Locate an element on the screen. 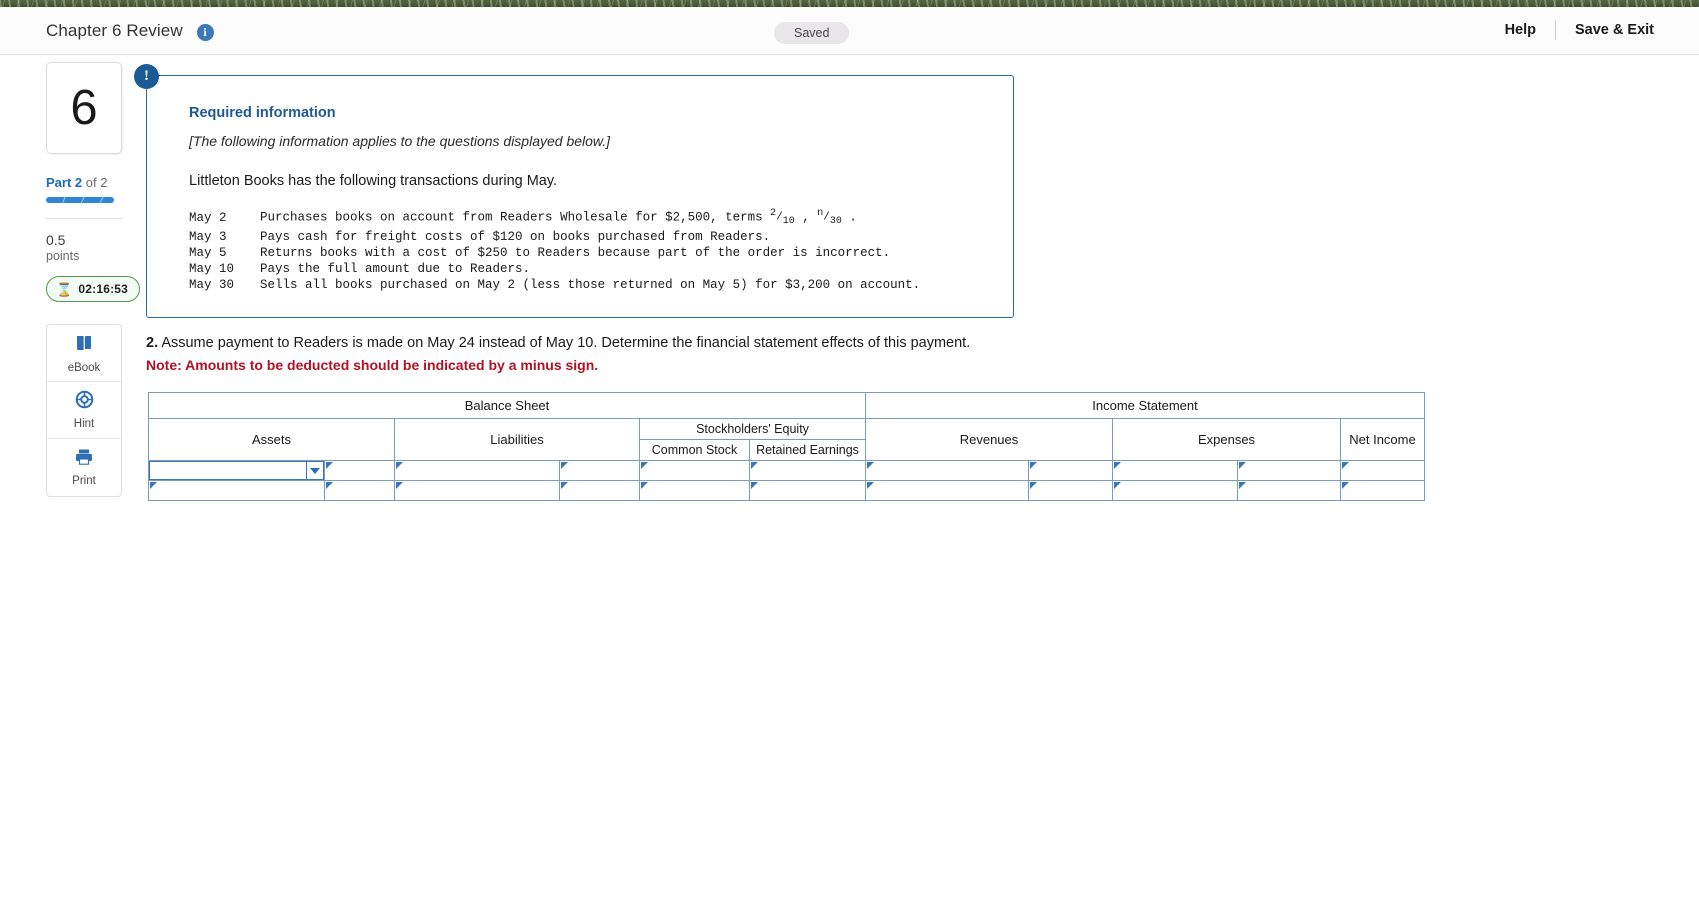 This screenshot has width=1699, height=904. liabilities-account-input-row2 is located at coordinates (477, 490).